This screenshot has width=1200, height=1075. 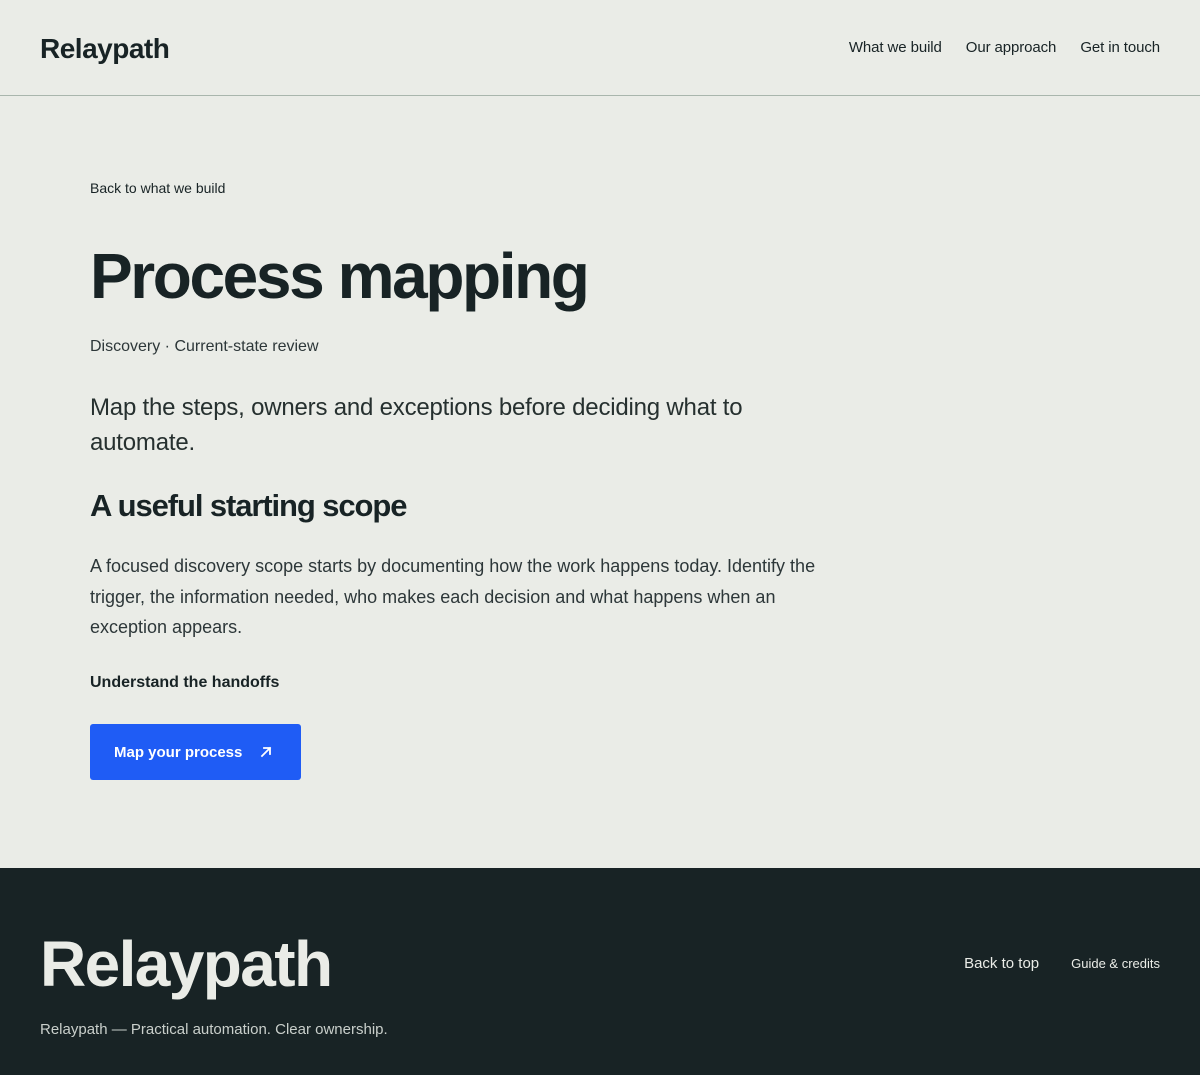 What do you see at coordinates (178, 752) in the screenshot?
I see `map-process-button-label: Map your process` at bounding box center [178, 752].